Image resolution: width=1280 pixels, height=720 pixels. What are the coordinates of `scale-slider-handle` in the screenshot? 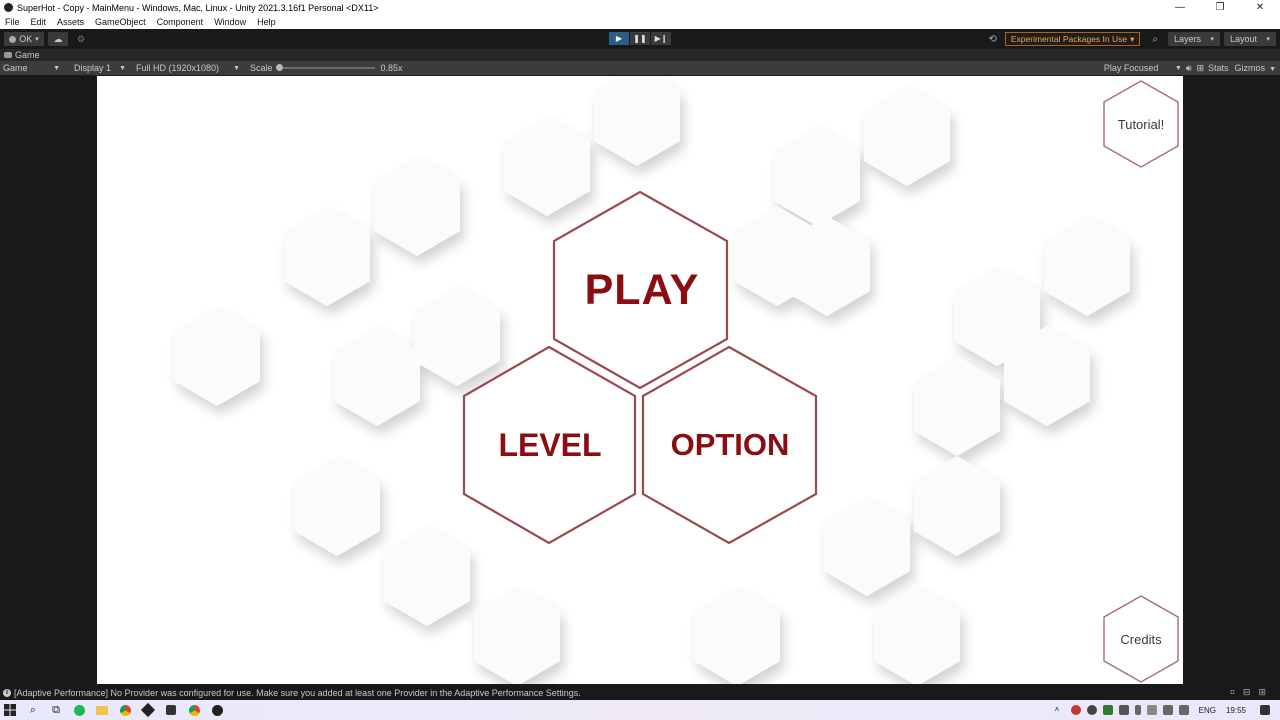 It's located at (279, 67).